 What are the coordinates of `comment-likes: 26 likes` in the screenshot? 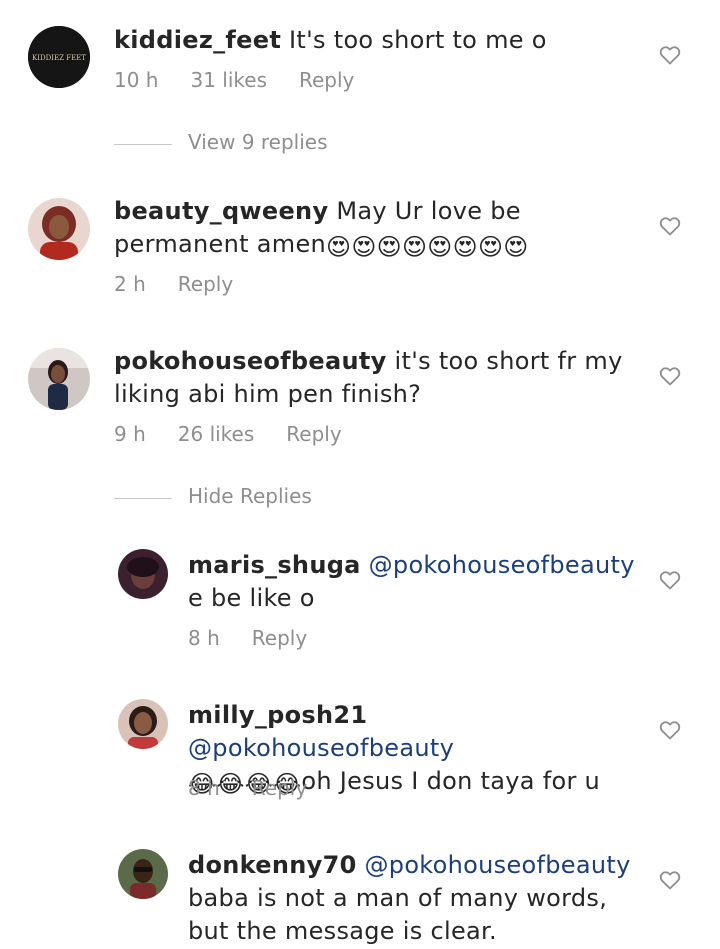 It's located at (216, 434).